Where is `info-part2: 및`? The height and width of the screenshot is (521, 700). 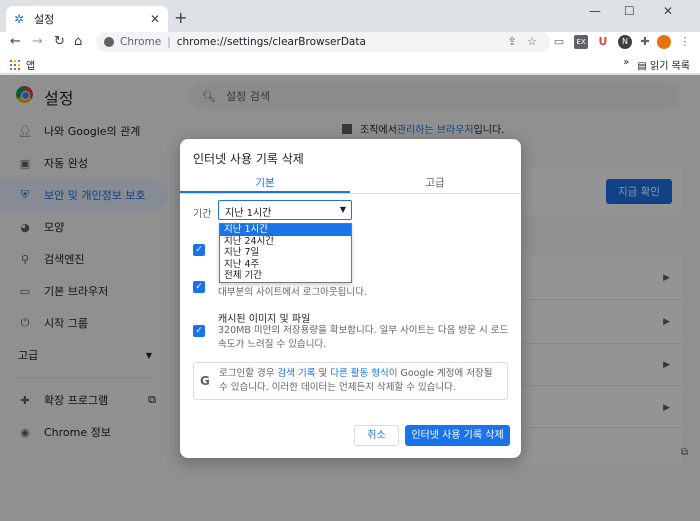 info-part2: 및 is located at coordinates (323, 373).